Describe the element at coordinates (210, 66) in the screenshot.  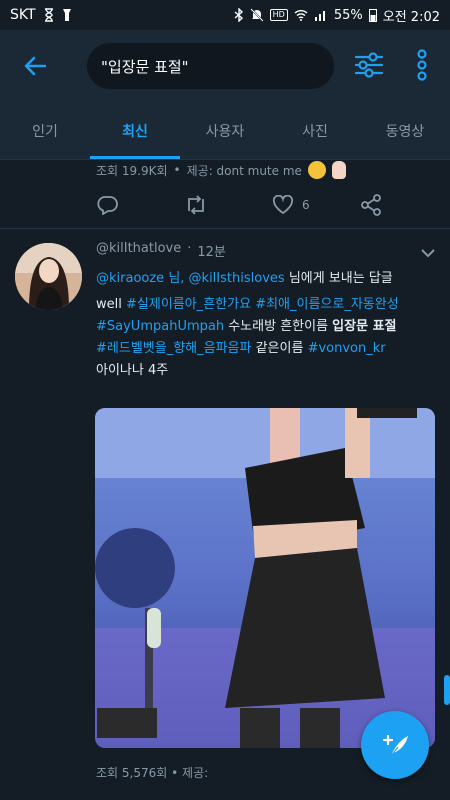
I see `search-input: "입장문 표절"` at that location.